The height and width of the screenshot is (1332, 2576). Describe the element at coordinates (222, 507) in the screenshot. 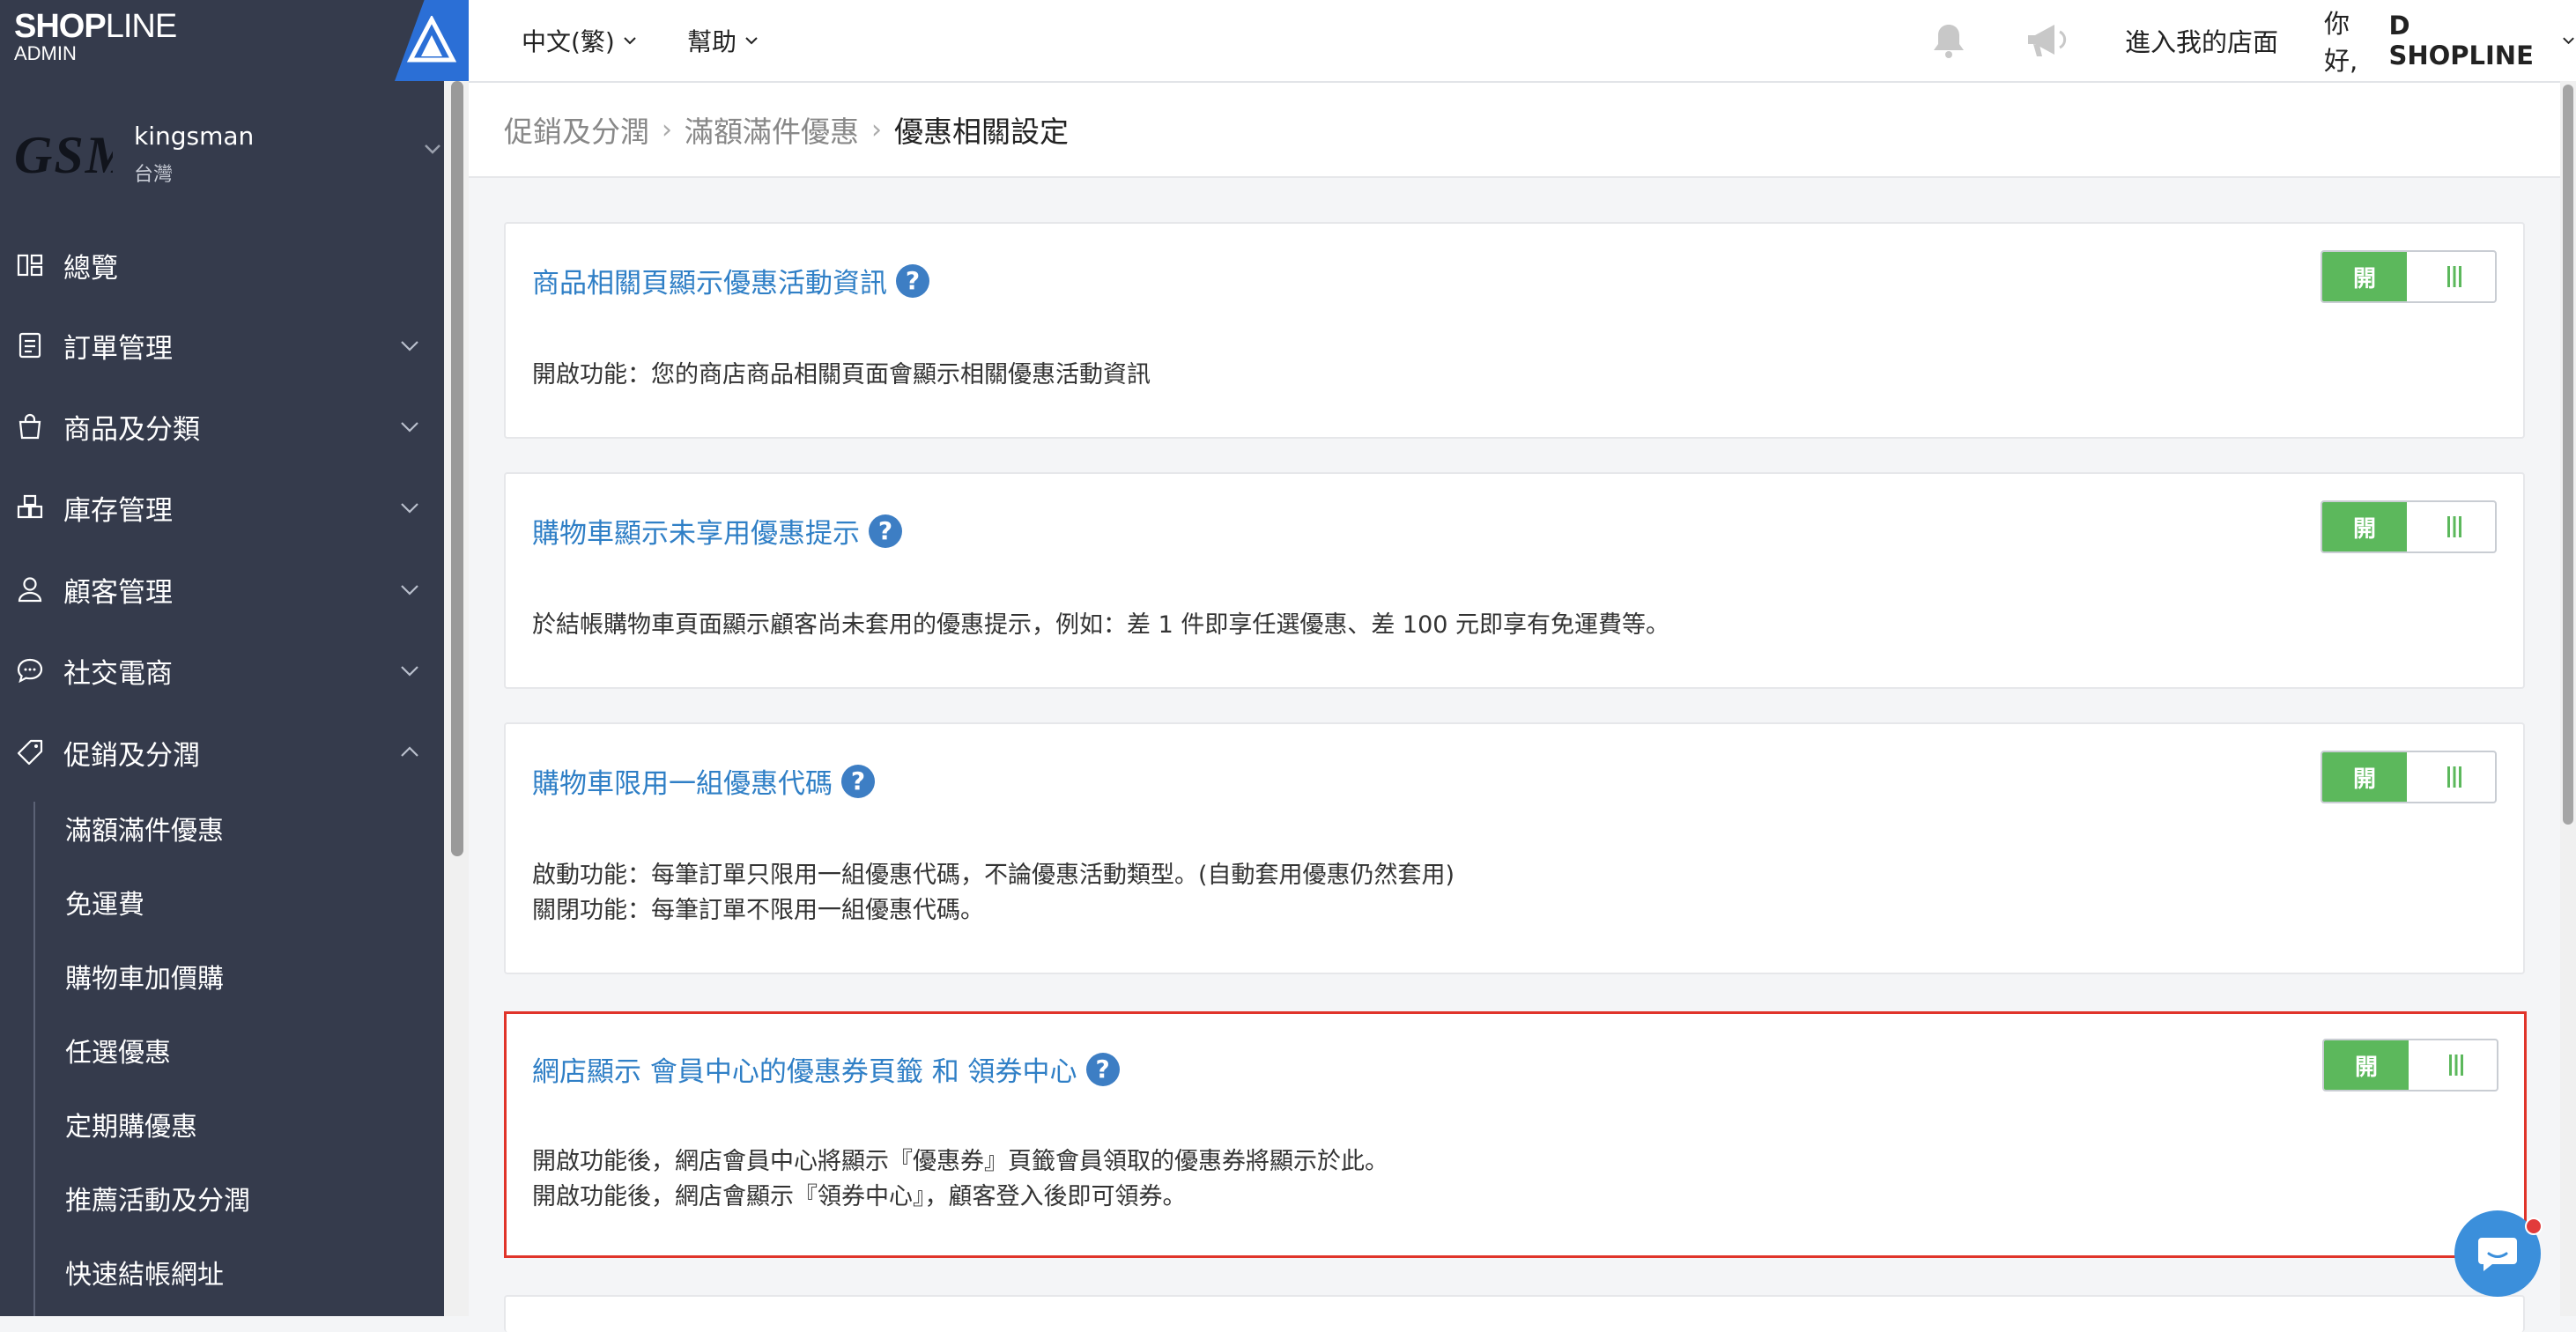

I see `sidebar-item-inventory: 庫存管理` at that location.